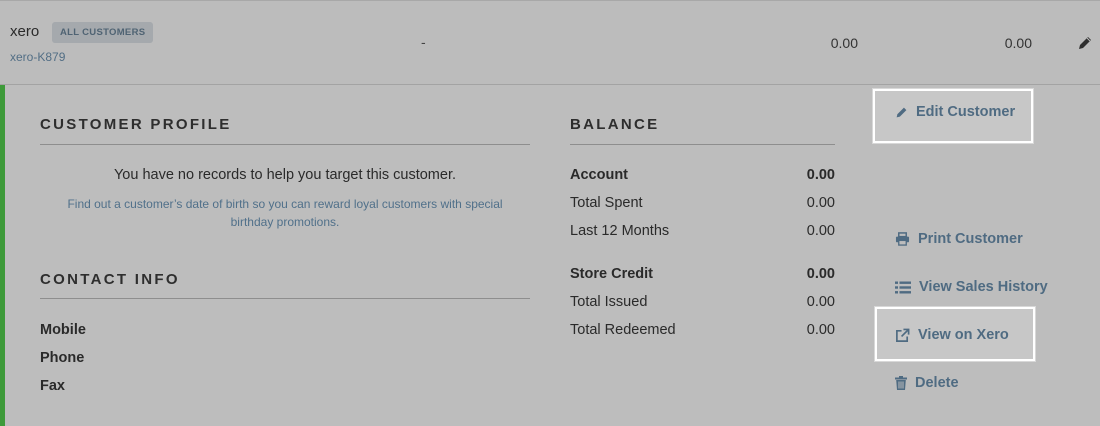 The height and width of the screenshot is (426, 1100). I want to click on view-sales-history-label: View Sales History, so click(983, 287).